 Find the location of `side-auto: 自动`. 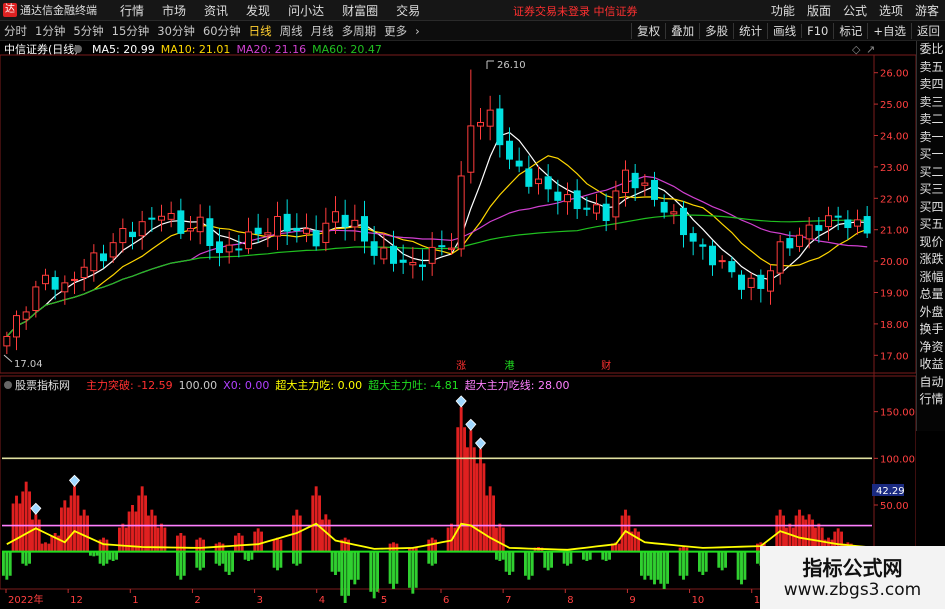

side-auto: 自动 is located at coordinates (931, 383).